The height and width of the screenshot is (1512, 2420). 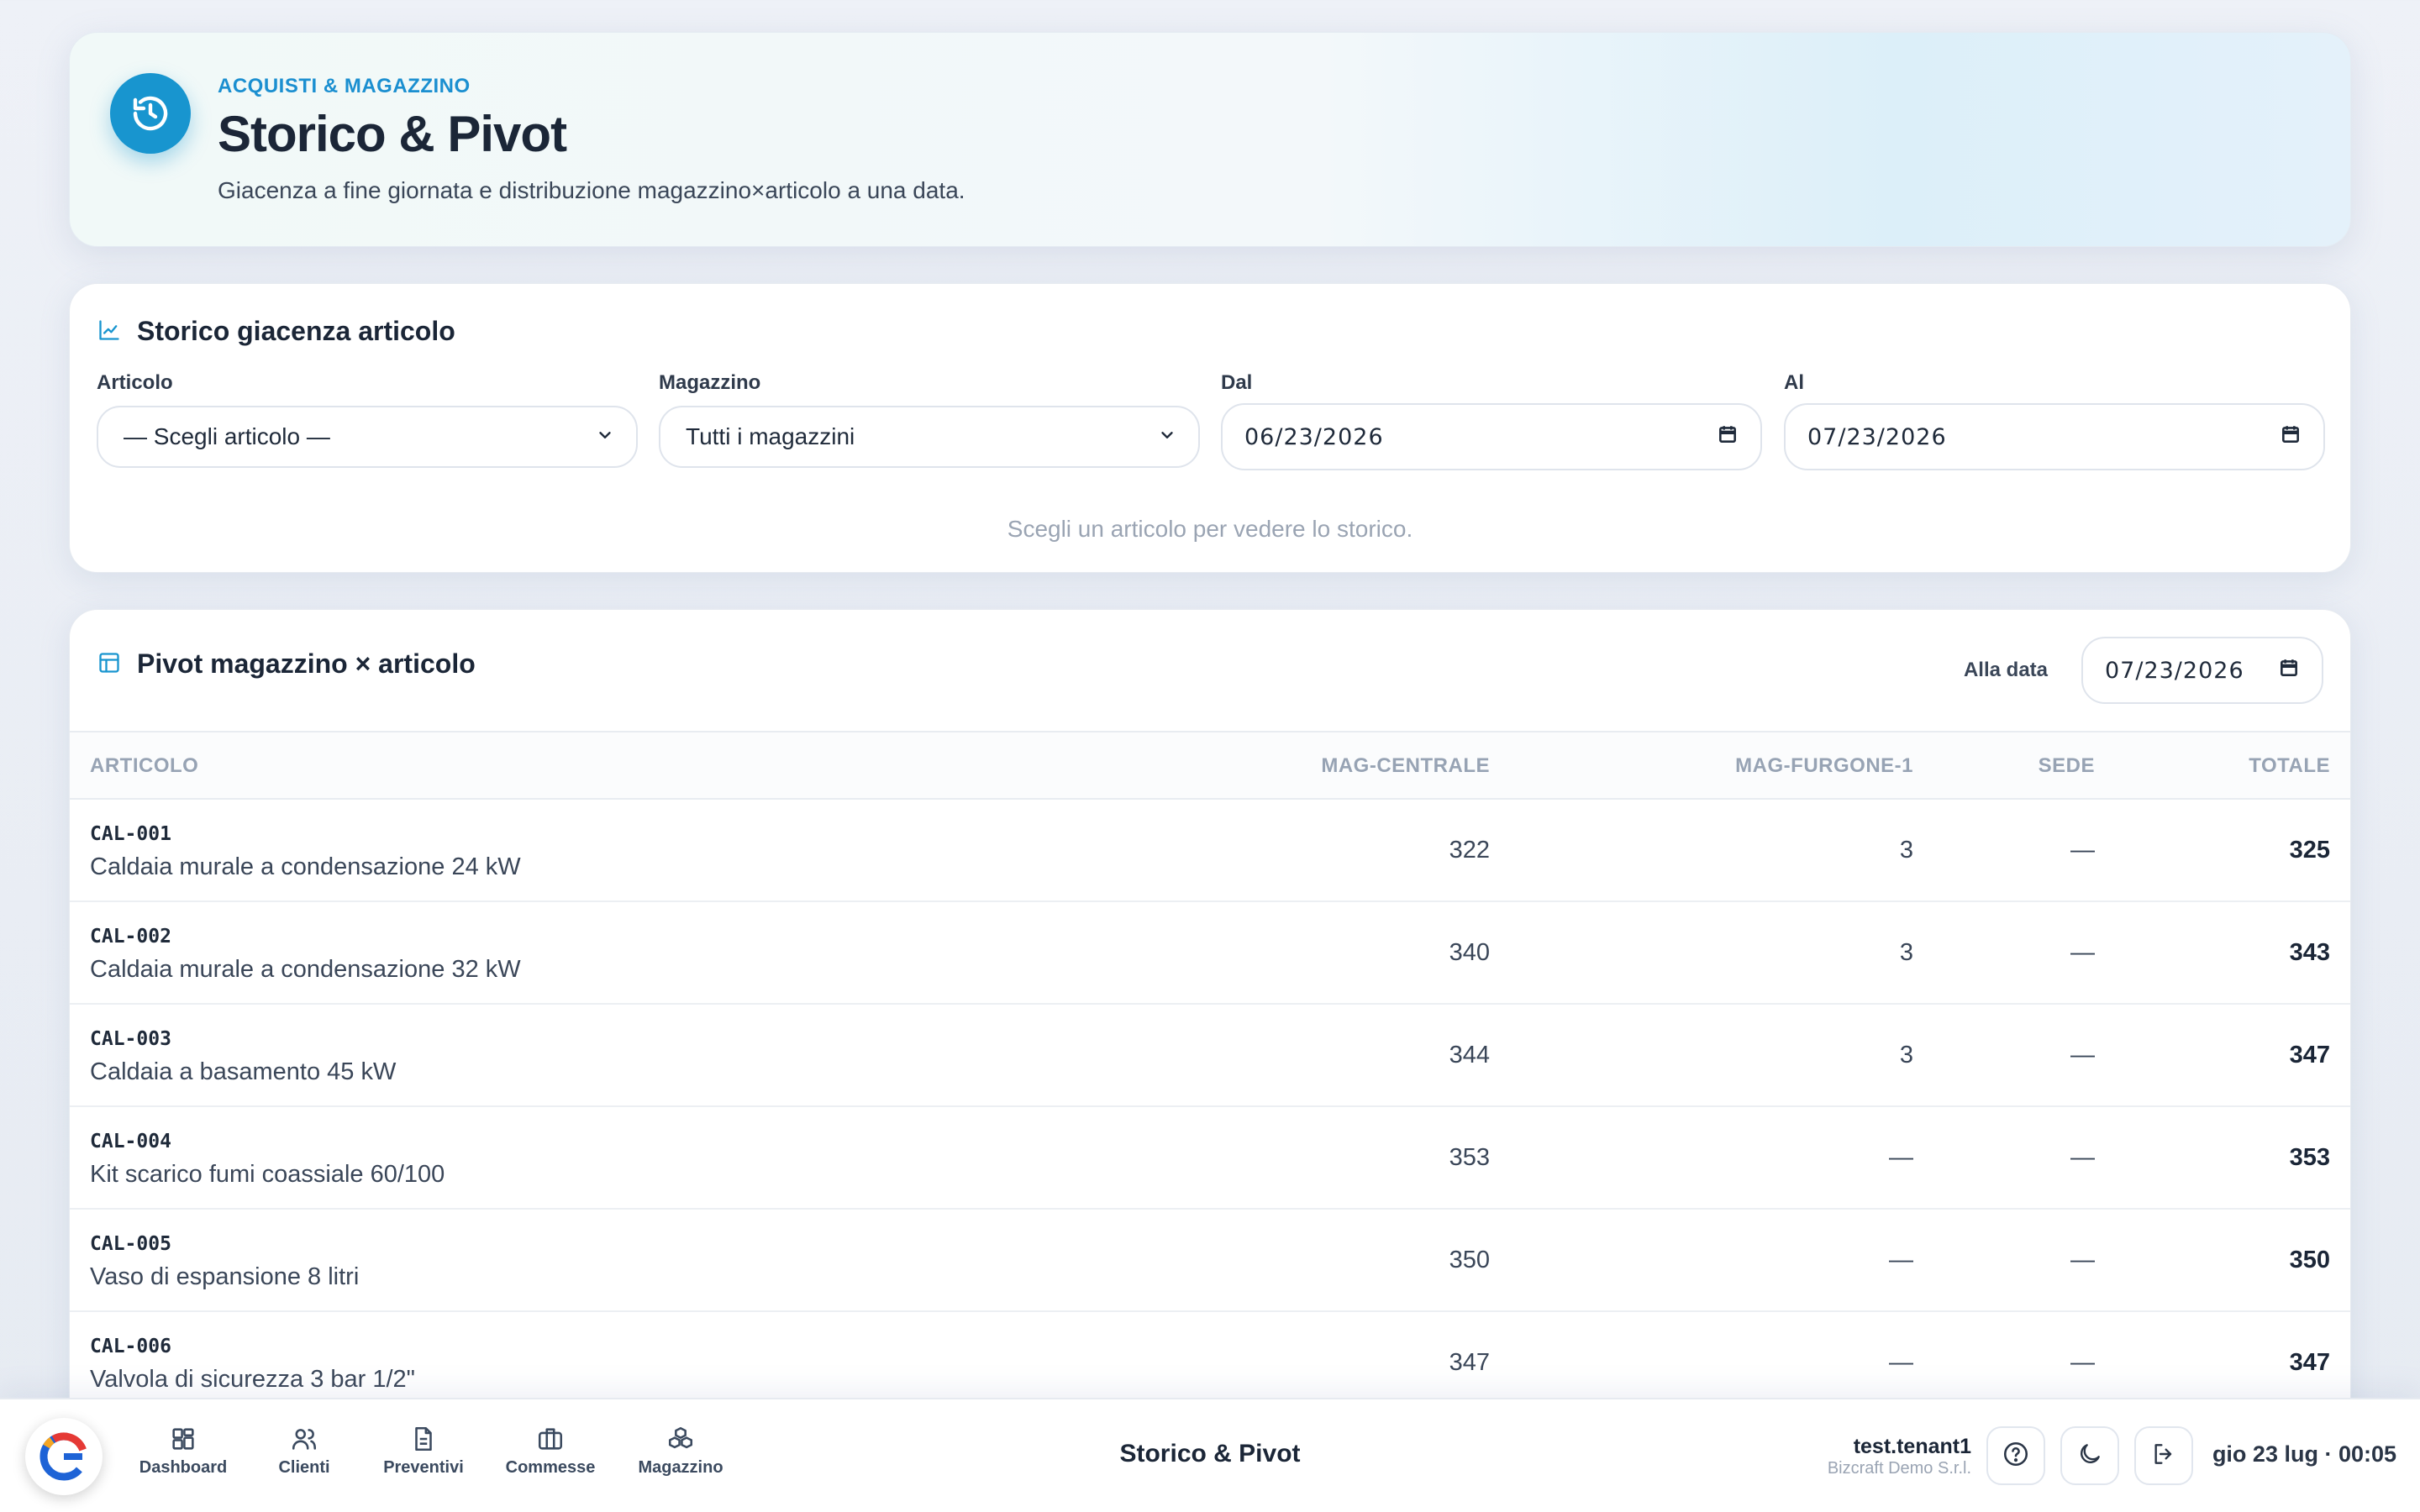 I want to click on article-code: CAL-004, so click(x=130, y=1141).